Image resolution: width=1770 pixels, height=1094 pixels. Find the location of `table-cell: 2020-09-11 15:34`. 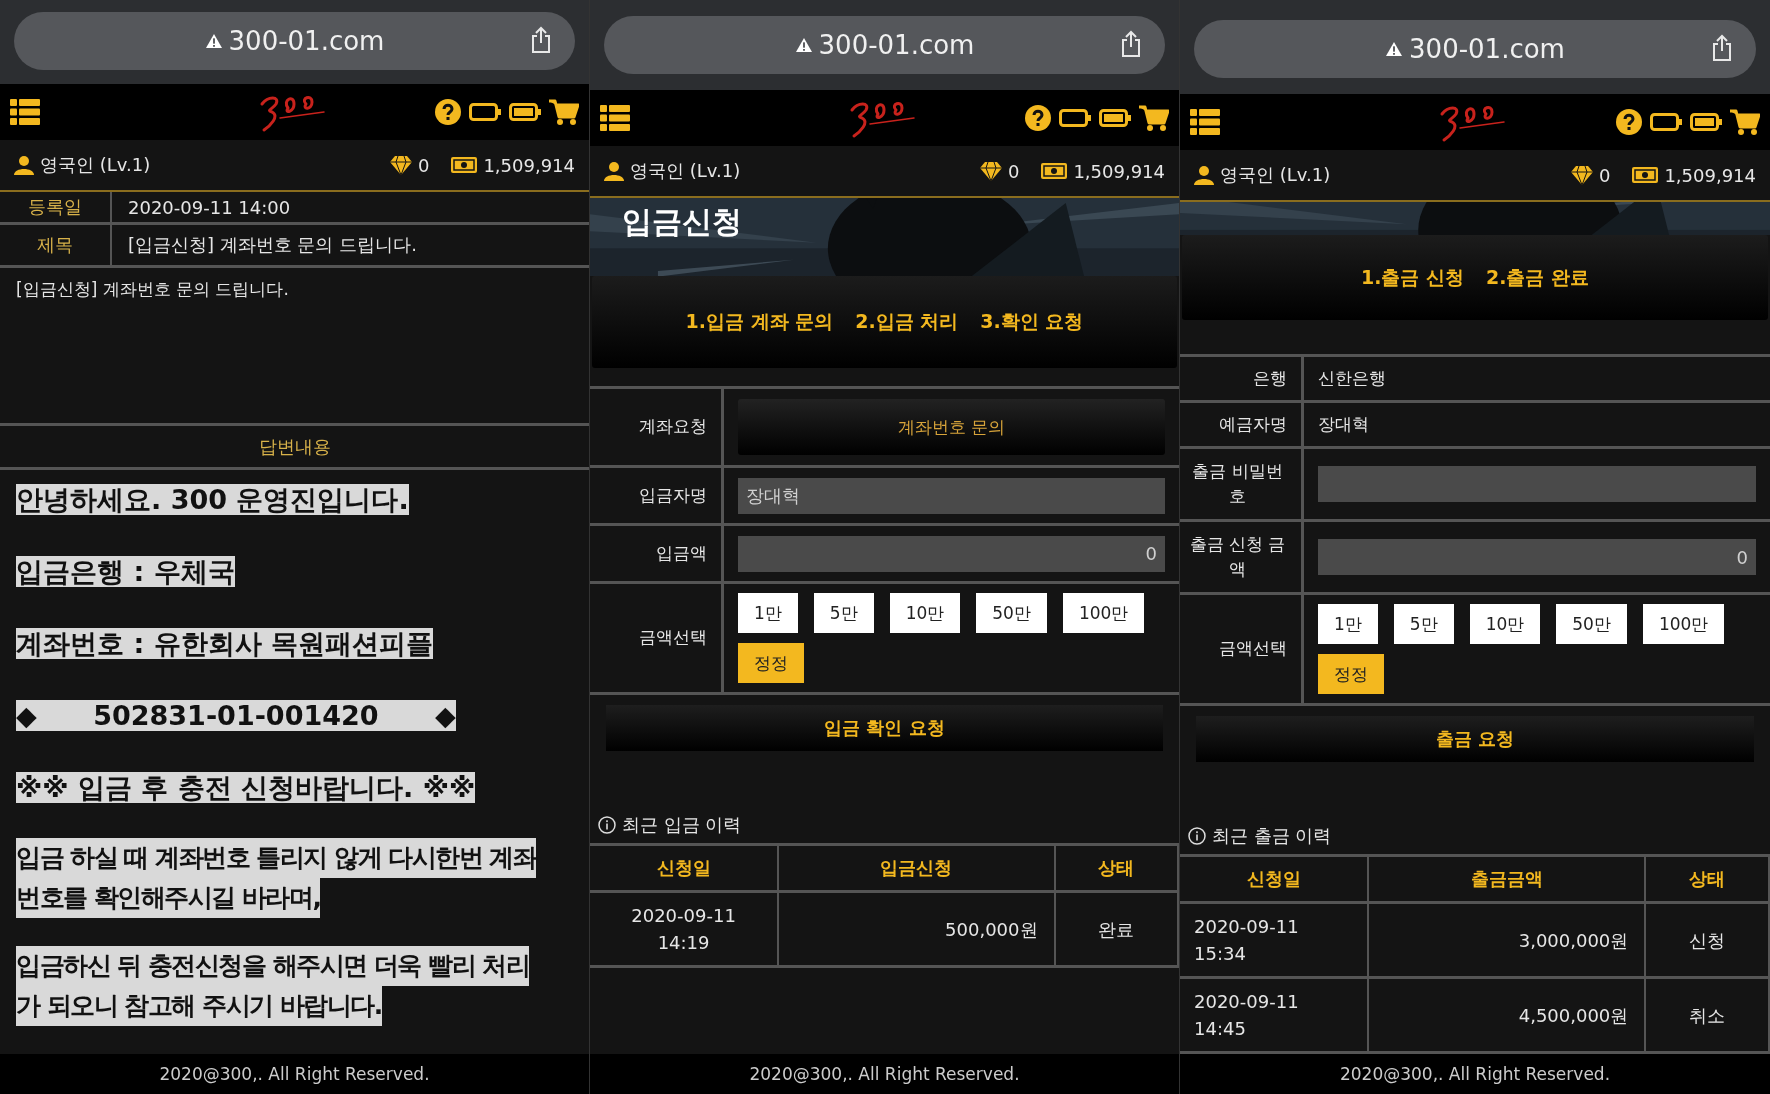

table-cell: 2020-09-11 15:34 is located at coordinates (1274, 940).